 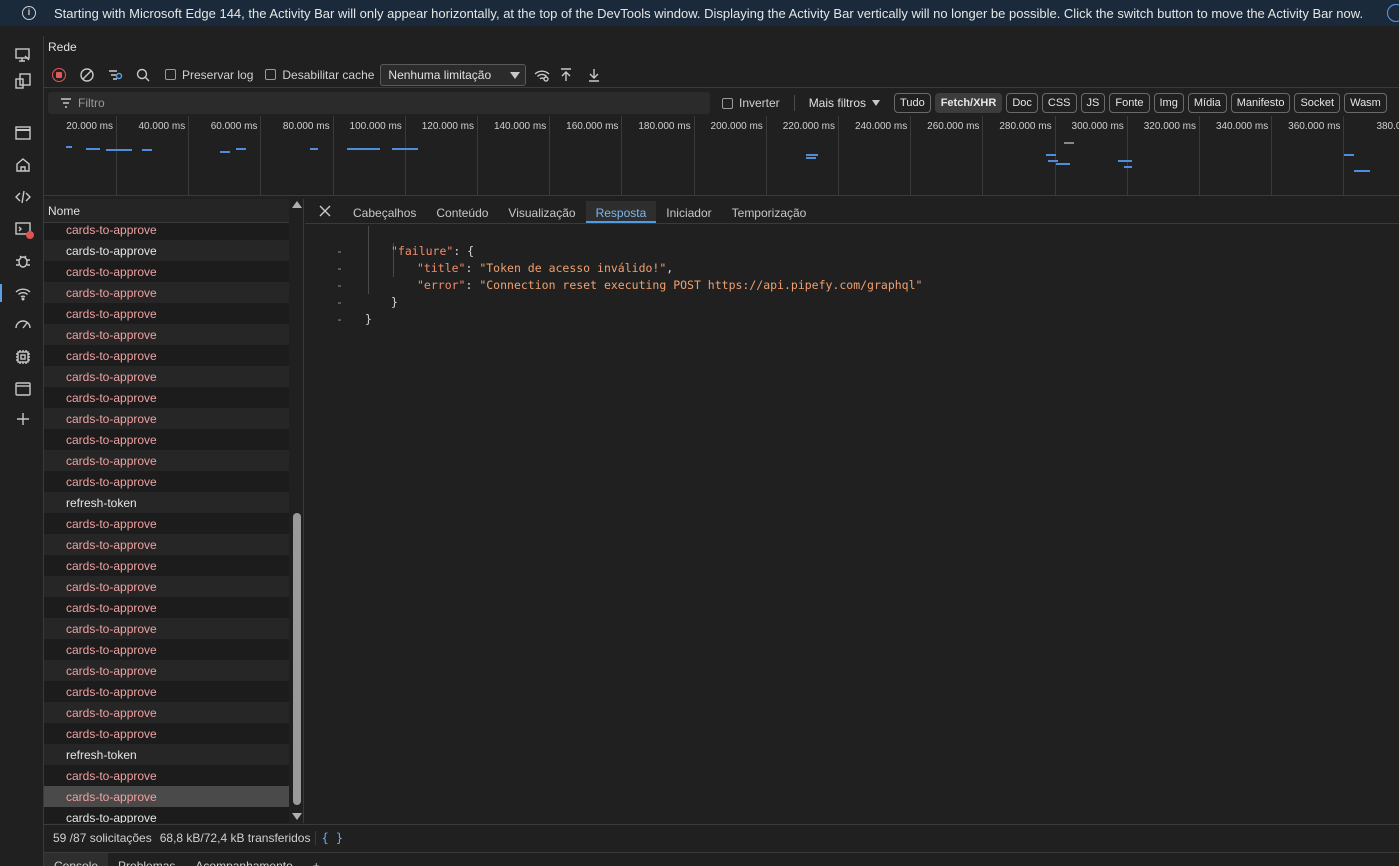 What do you see at coordinates (23, 325) in the screenshot?
I see `performance-gauge-icon` at bounding box center [23, 325].